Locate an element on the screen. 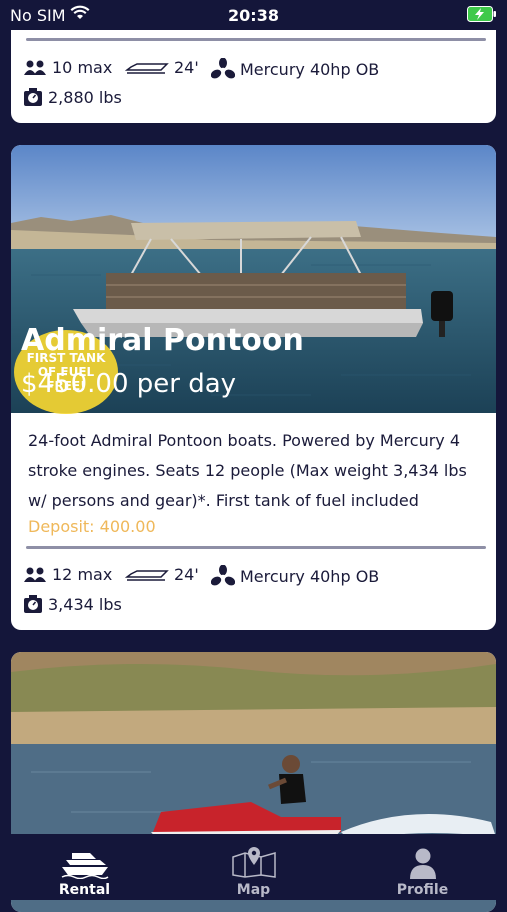 Image resolution: width=507 pixels, height=912 pixels. battery-icon is located at coordinates (482, 16).